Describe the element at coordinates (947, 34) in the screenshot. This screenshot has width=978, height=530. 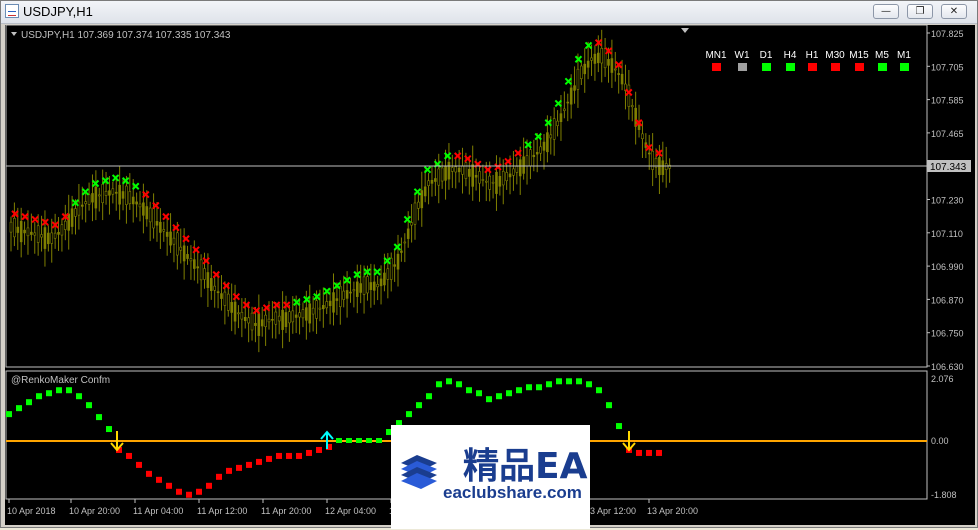
I see `price-tick-label: 107.825` at that location.